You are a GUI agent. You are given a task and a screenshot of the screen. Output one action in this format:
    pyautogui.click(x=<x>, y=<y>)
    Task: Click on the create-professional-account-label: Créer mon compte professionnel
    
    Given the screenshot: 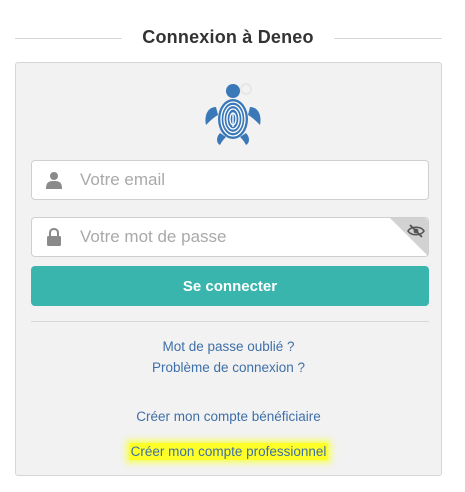 What is the action you would take?
    pyautogui.click(x=228, y=451)
    